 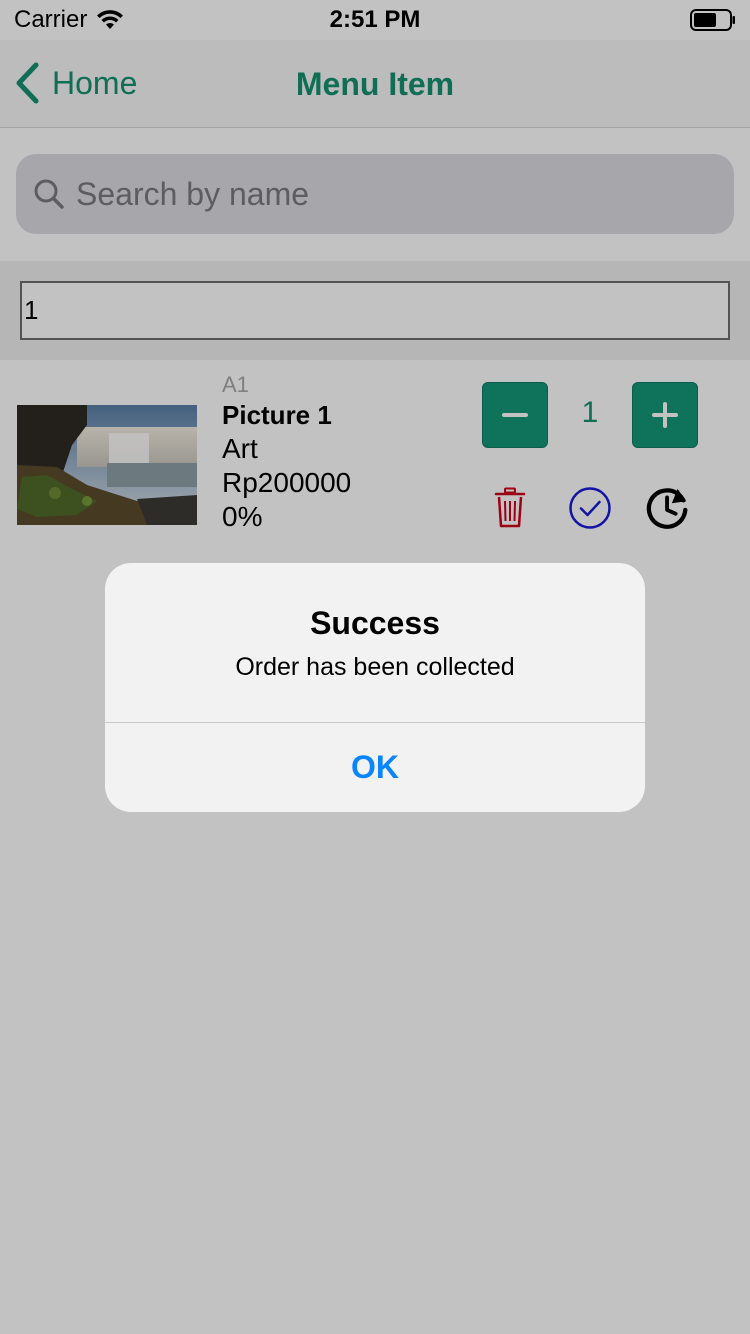 I want to click on alert-message: Order has been collected, so click(x=375, y=667).